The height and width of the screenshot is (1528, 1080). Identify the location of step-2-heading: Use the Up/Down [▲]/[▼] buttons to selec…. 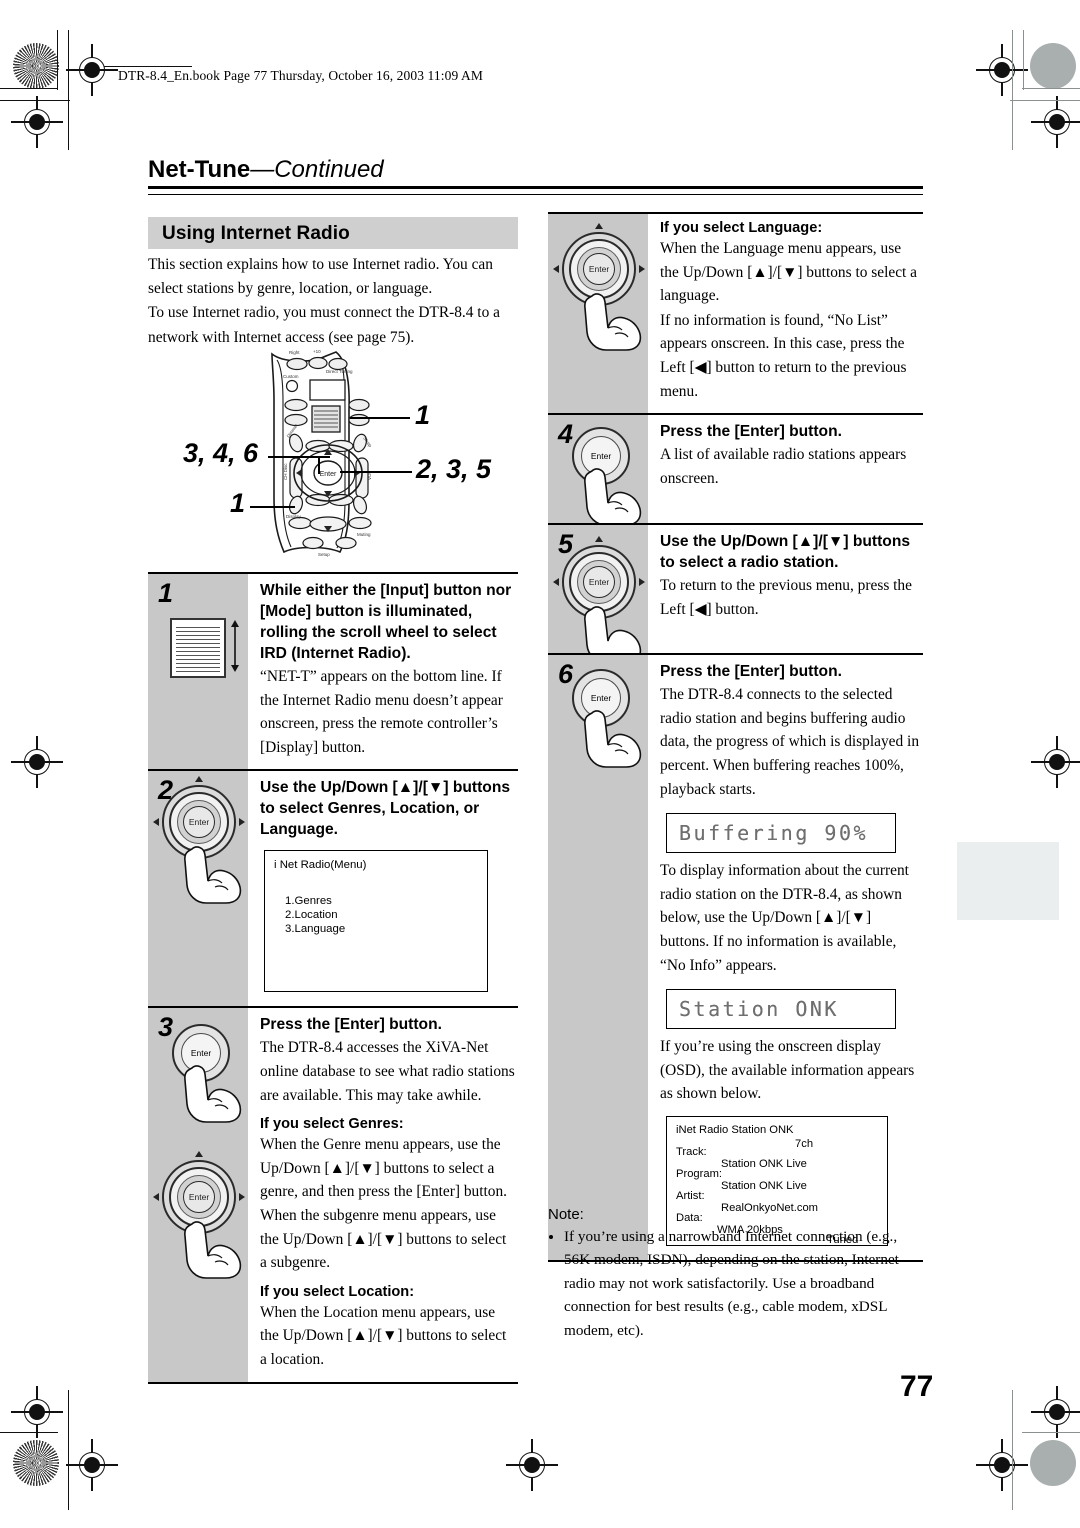
(385, 809).